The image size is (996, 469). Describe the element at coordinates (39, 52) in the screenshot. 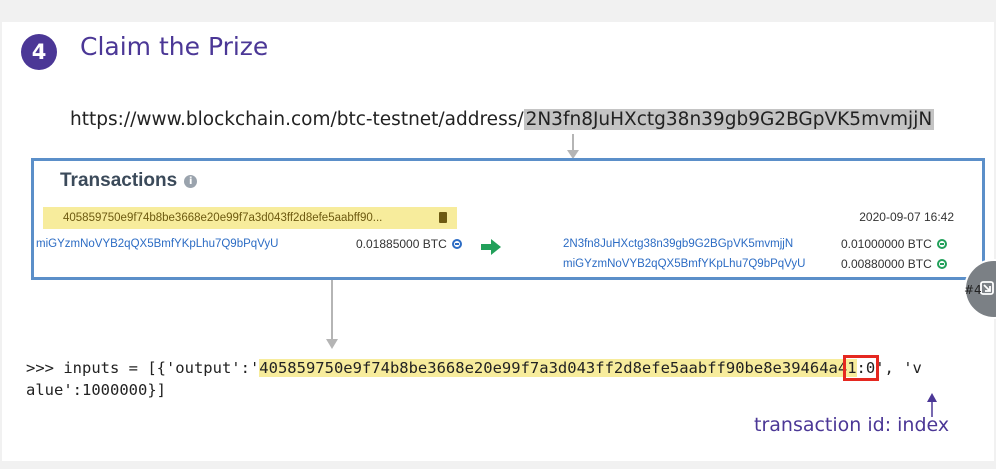

I see `step-number-badge: 4` at that location.